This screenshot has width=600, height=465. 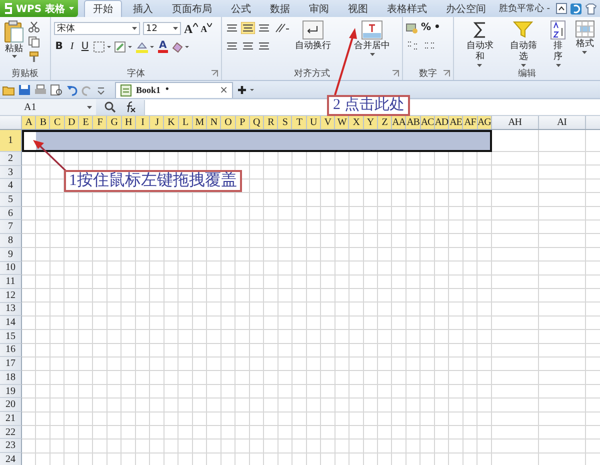 What do you see at coordinates (527, 74) in the screenshot?
I see `group-label: 编辑` at bounding box center [527, 74].